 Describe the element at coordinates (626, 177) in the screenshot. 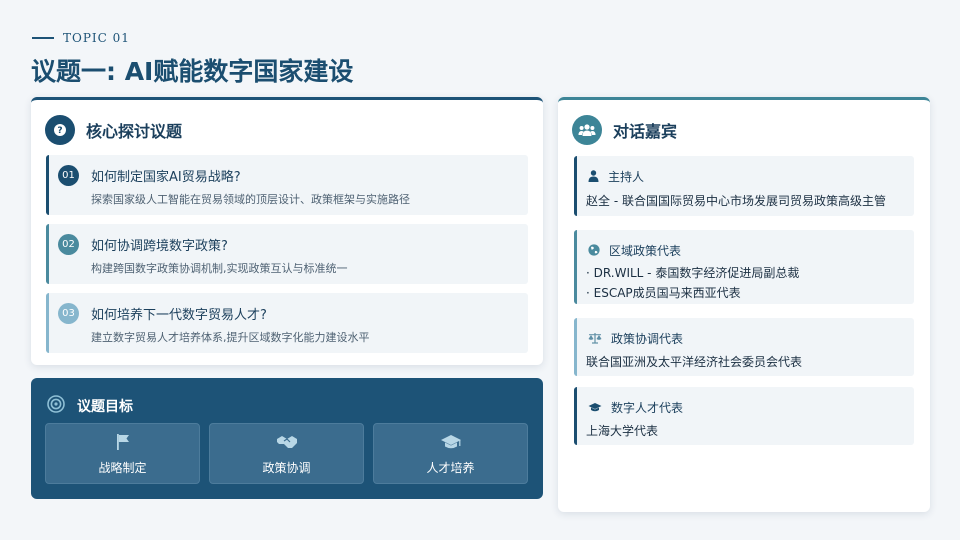

I see `guest-role-host: 主持人` at that location.